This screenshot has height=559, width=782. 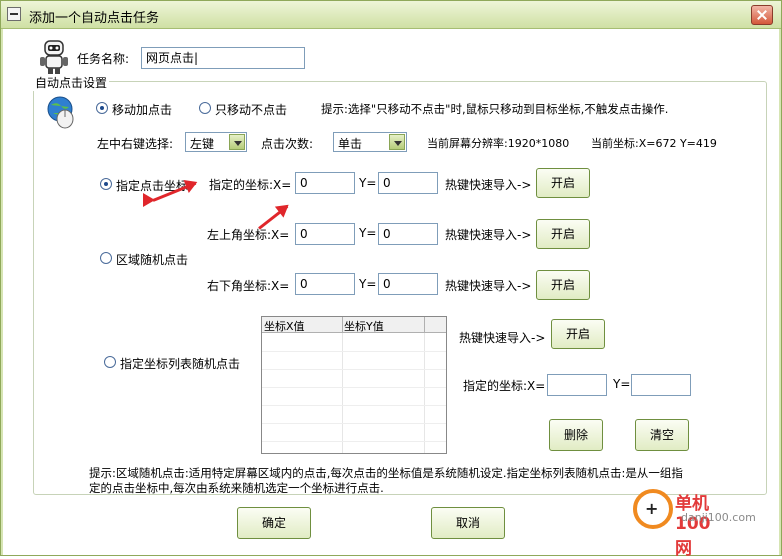 I want to click on delete-button: 删除, so click(x=576, y=435).